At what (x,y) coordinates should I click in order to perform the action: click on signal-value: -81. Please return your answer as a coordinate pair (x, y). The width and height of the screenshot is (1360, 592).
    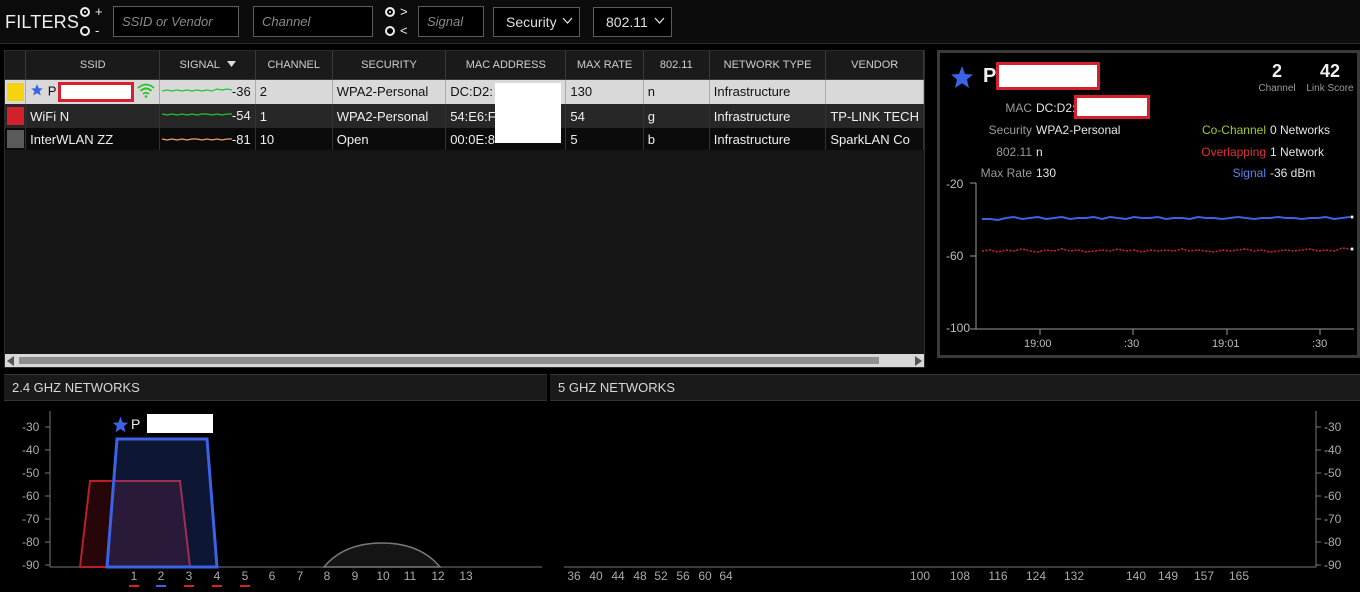
    Looking at the image, I should click on (241, 139).